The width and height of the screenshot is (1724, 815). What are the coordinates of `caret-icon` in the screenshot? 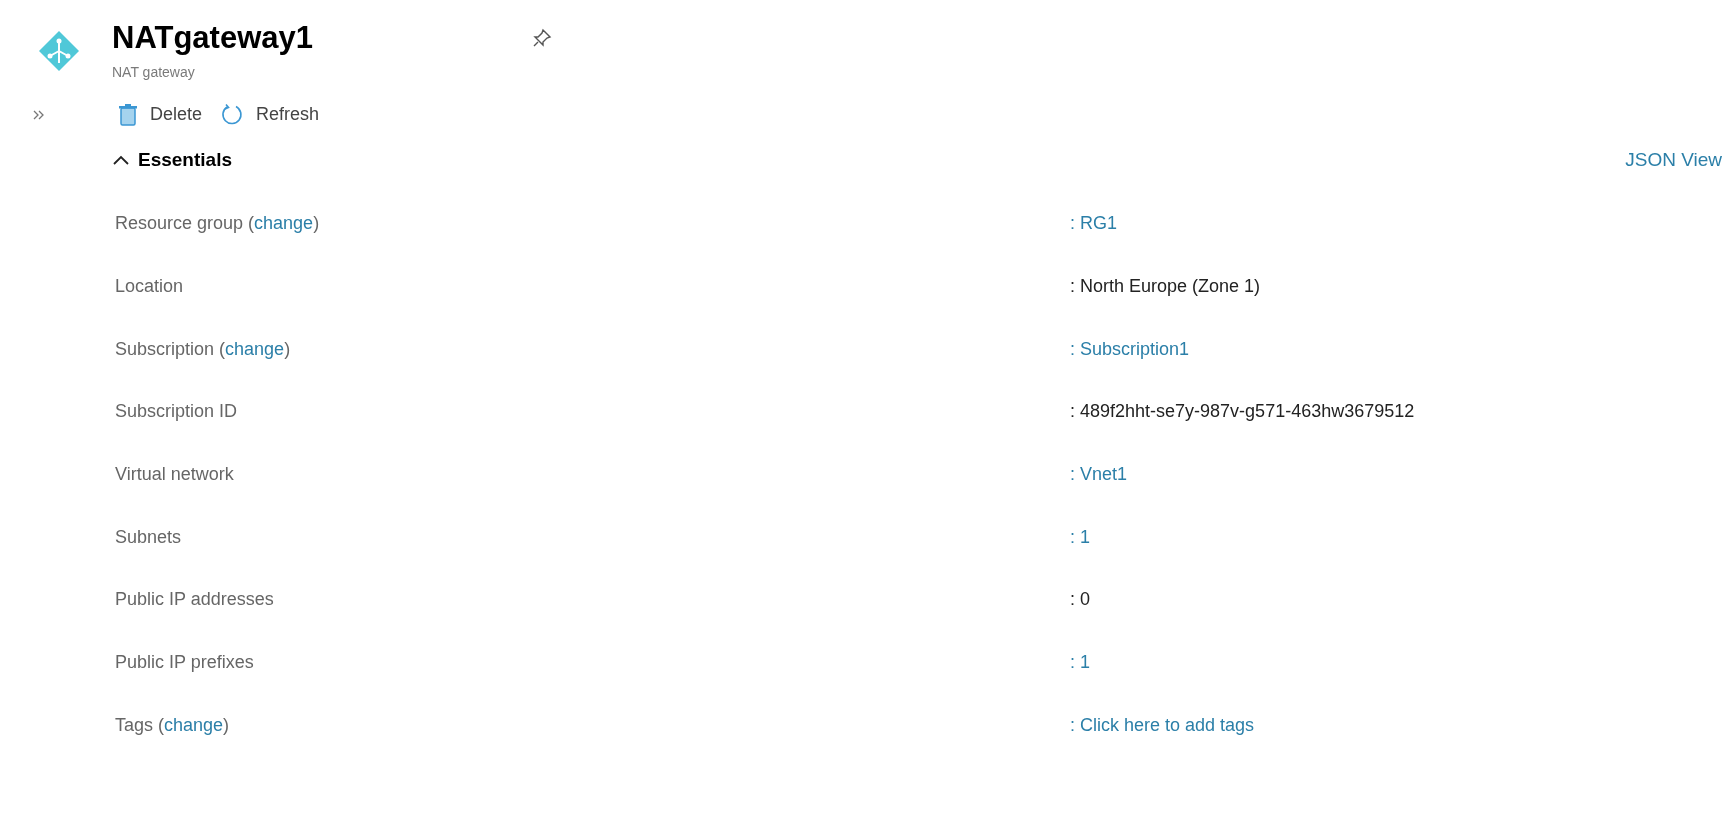 It's located at (121, 160).